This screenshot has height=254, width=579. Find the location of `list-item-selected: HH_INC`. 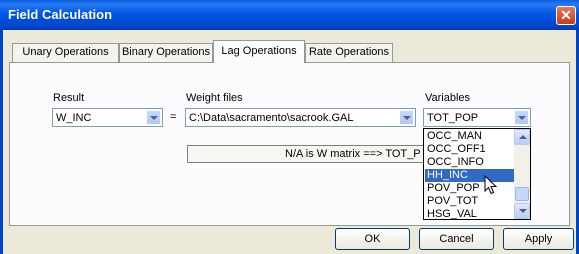

list-item-selected: HH_INC is located at coordinates (470, 175).